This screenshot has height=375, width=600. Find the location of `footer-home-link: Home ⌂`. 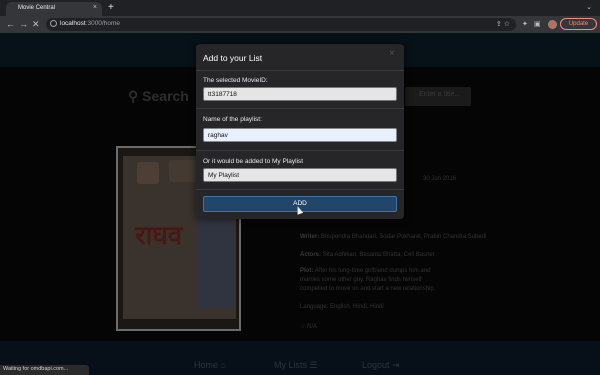

footer-home-link: Home ⌂ is located at coordinates (210, 365).